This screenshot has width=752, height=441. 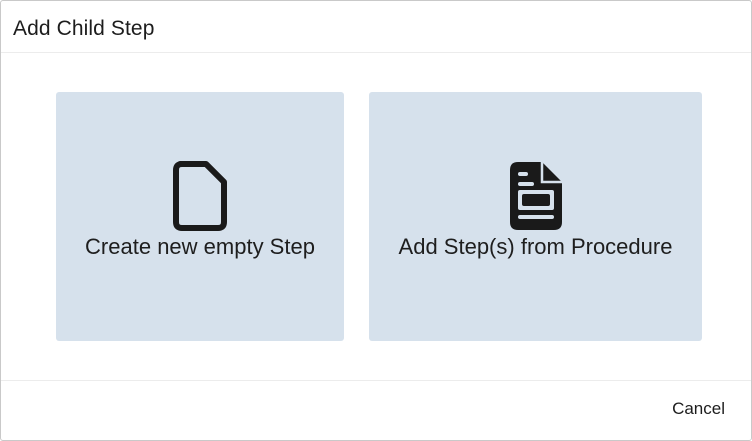 I want to click on empty-document-icon, so click(x=200, y=196).